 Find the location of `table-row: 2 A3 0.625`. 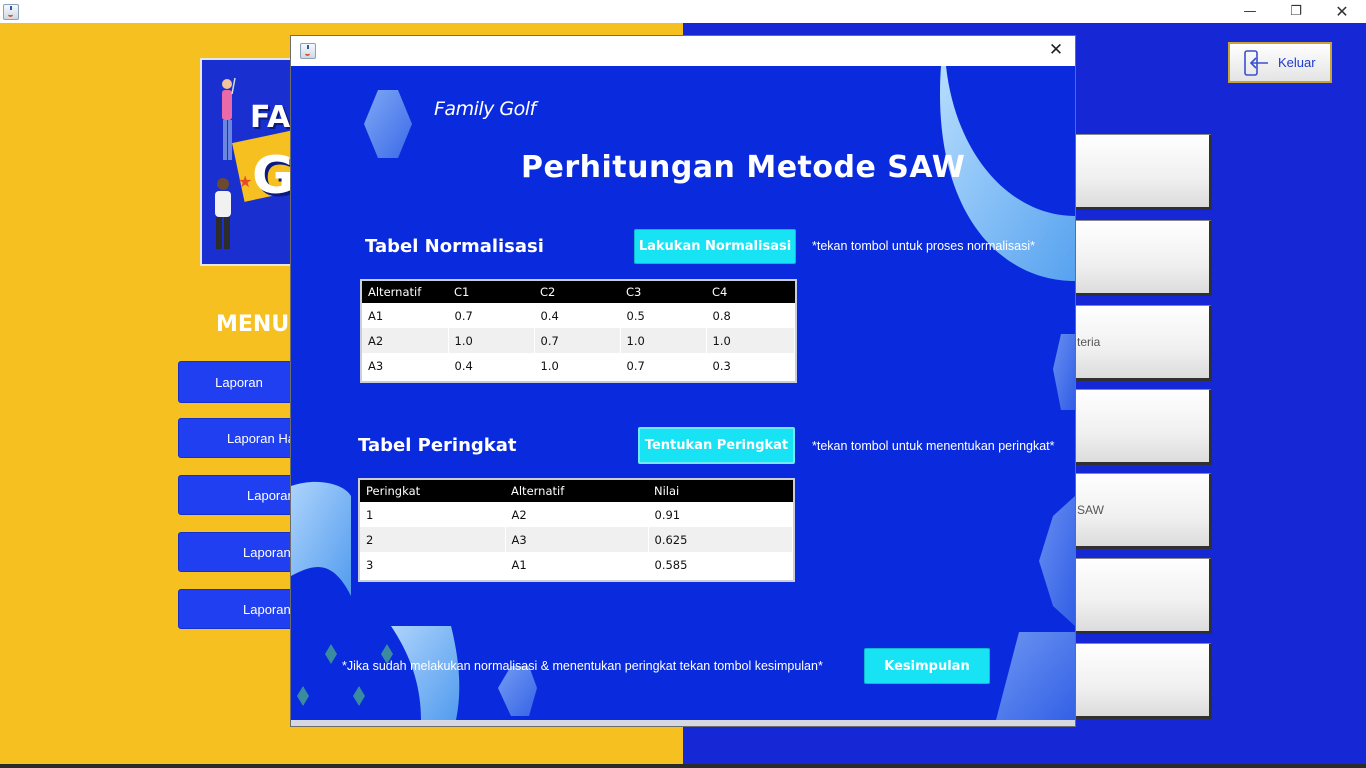

table-row: 2 A3 0.625 is located at coordinates (576, 539).